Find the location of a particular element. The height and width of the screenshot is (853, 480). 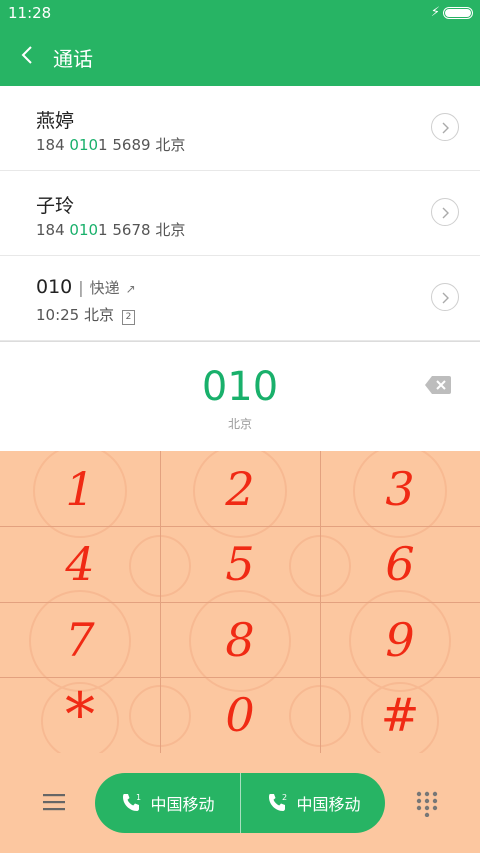

battery-icon is located at coordinates (458, 13).